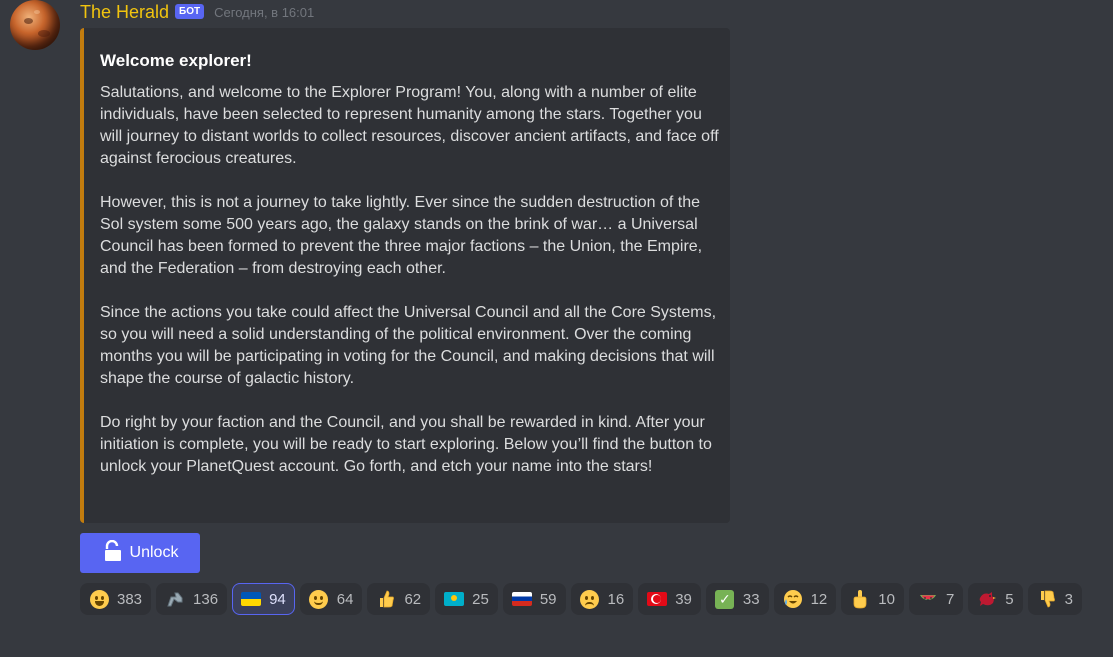  Describe the element at coordinates (1009, 599) in the screenshot. I see `reaction-count: 5` at that location.